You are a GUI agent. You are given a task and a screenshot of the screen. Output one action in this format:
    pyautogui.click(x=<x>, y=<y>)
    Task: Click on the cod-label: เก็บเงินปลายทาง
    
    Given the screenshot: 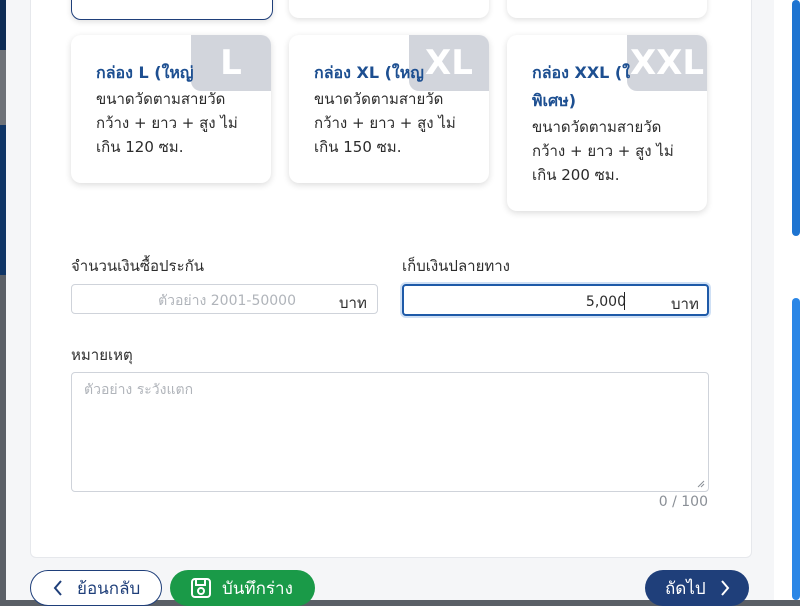 What is the action you would take?
    pyautogui.click(x=456, y=266)
    